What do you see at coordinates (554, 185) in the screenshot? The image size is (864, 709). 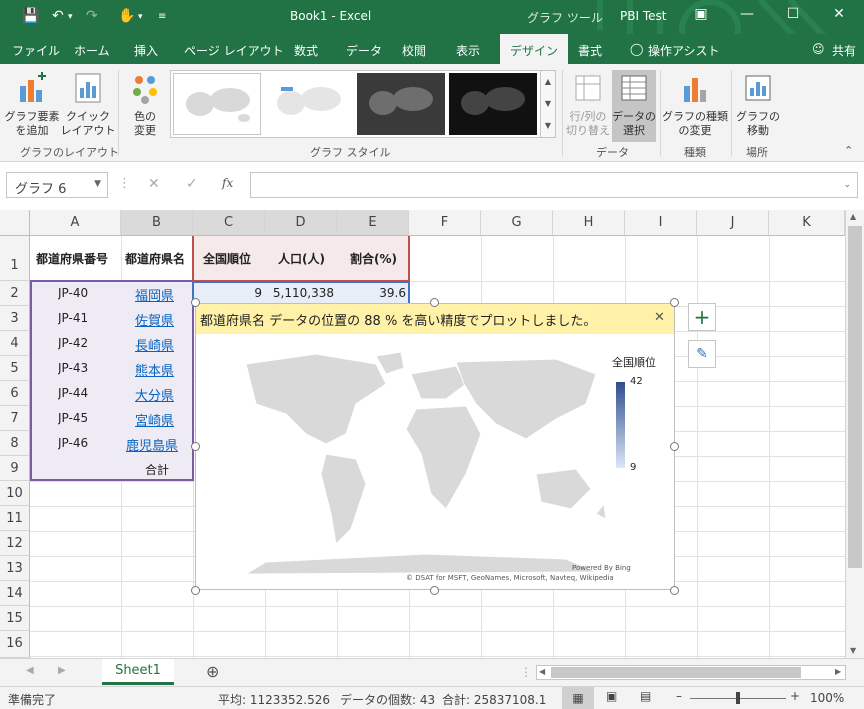 I see `formula-input: ⌄` at bounding box center [554, 185].